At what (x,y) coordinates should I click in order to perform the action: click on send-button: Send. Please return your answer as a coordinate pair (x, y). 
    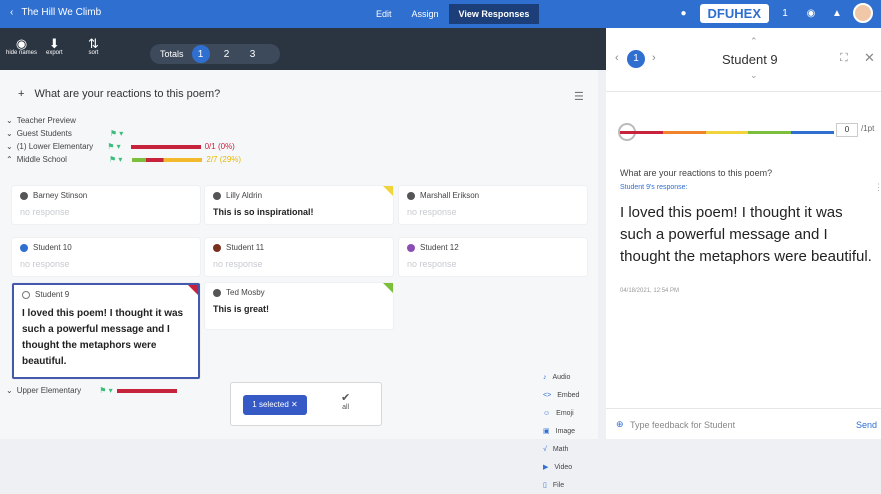
    Looking at the image, I should click on (866, 425).